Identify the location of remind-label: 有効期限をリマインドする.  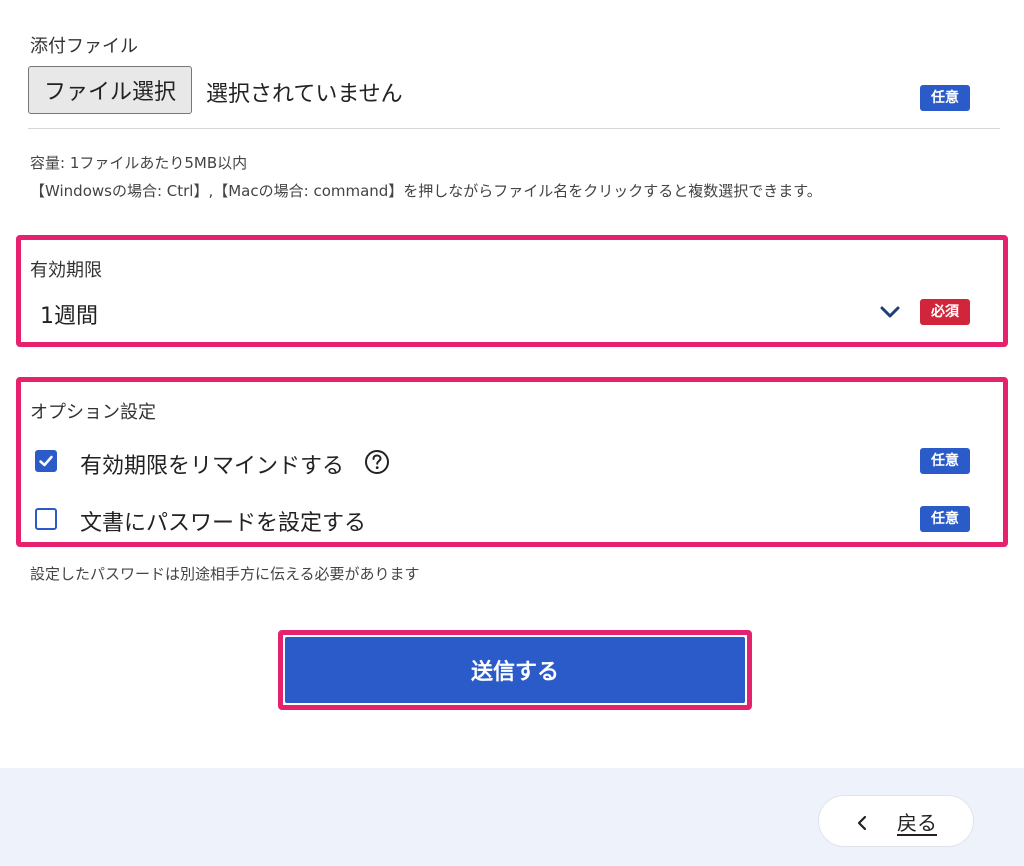
(212, 464).